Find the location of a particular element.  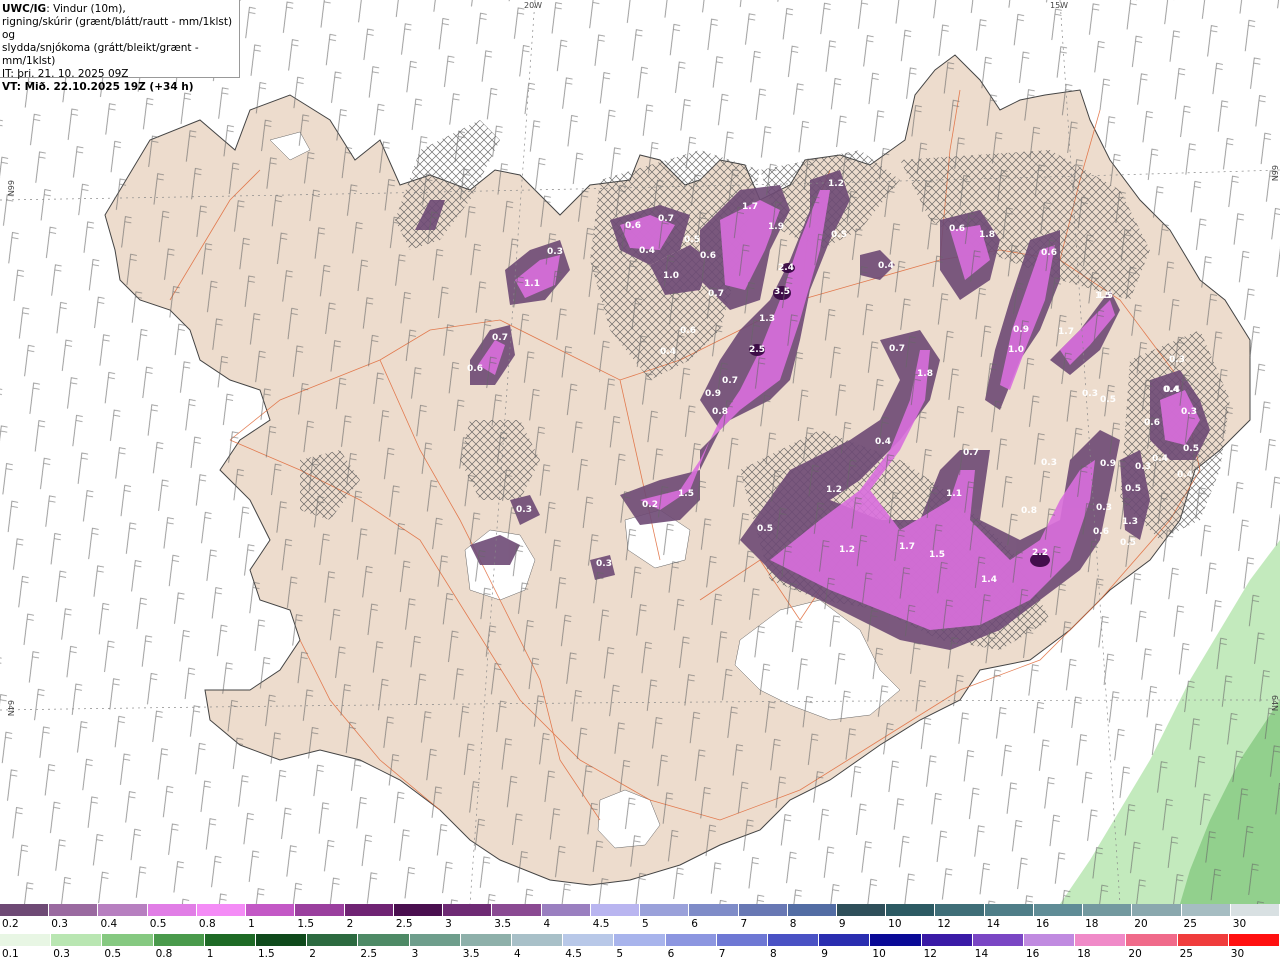

legend-label: 4 is located at coordinates (517, 954).